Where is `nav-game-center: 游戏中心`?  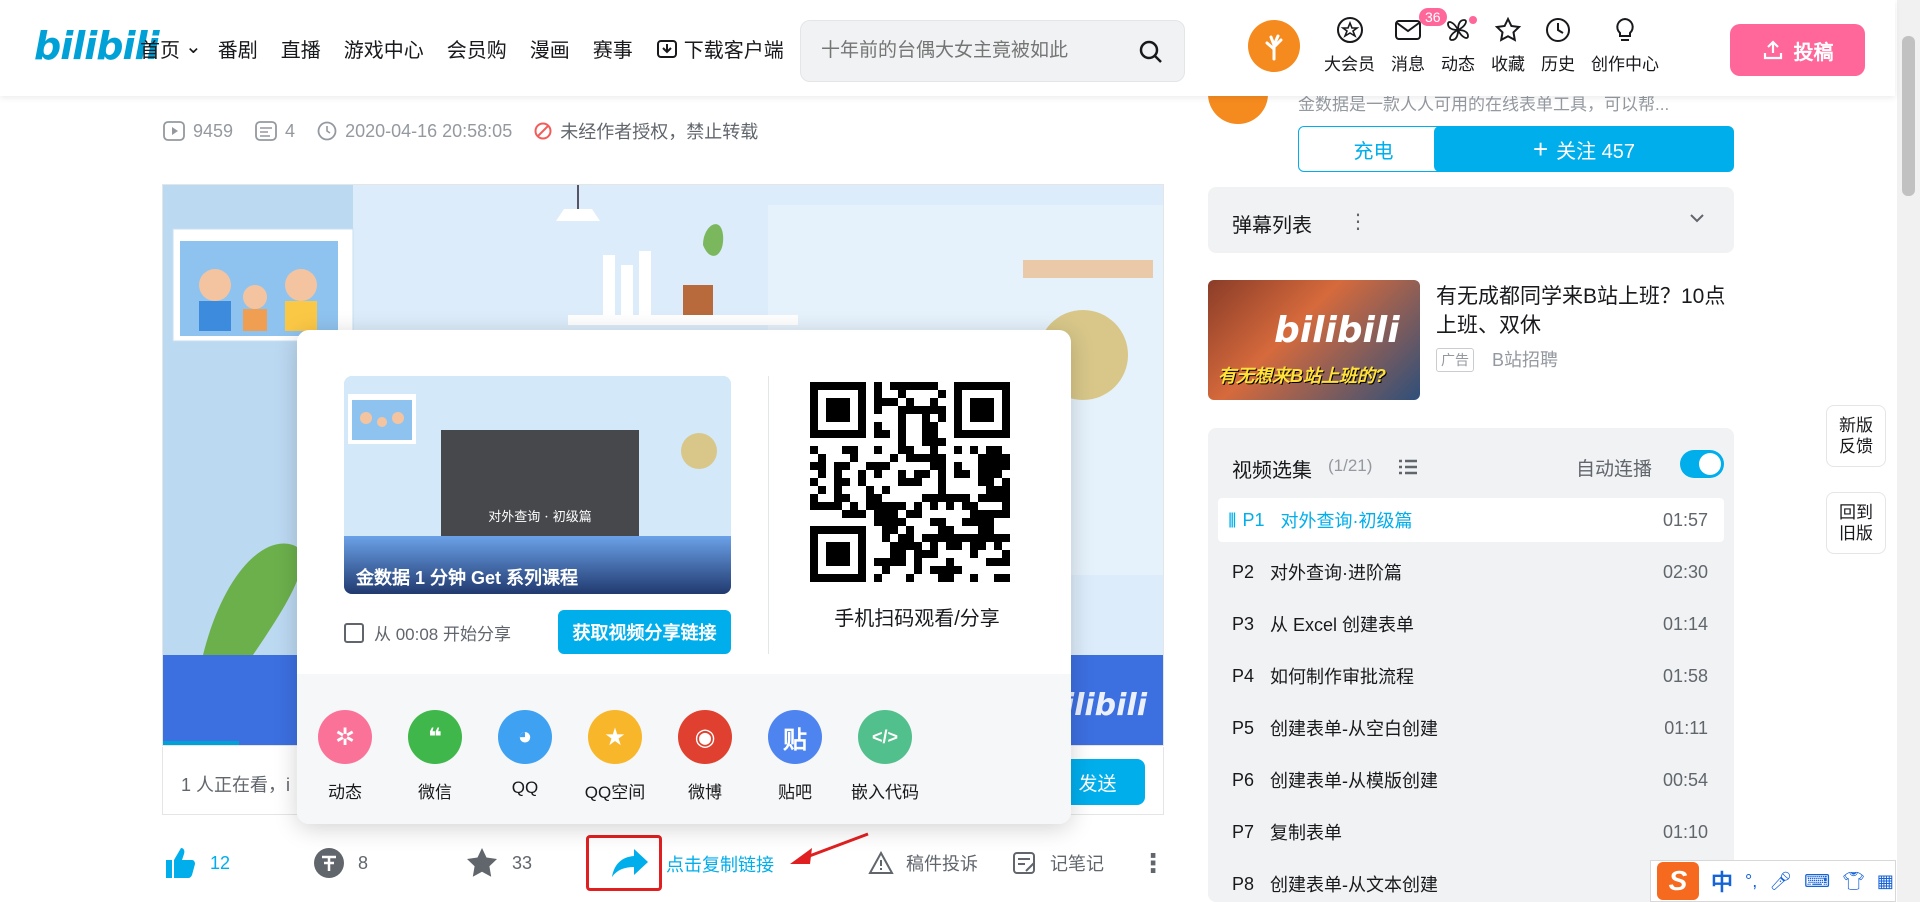
nav-game-center: 游戏中心 is located at coordinates (384, 48).